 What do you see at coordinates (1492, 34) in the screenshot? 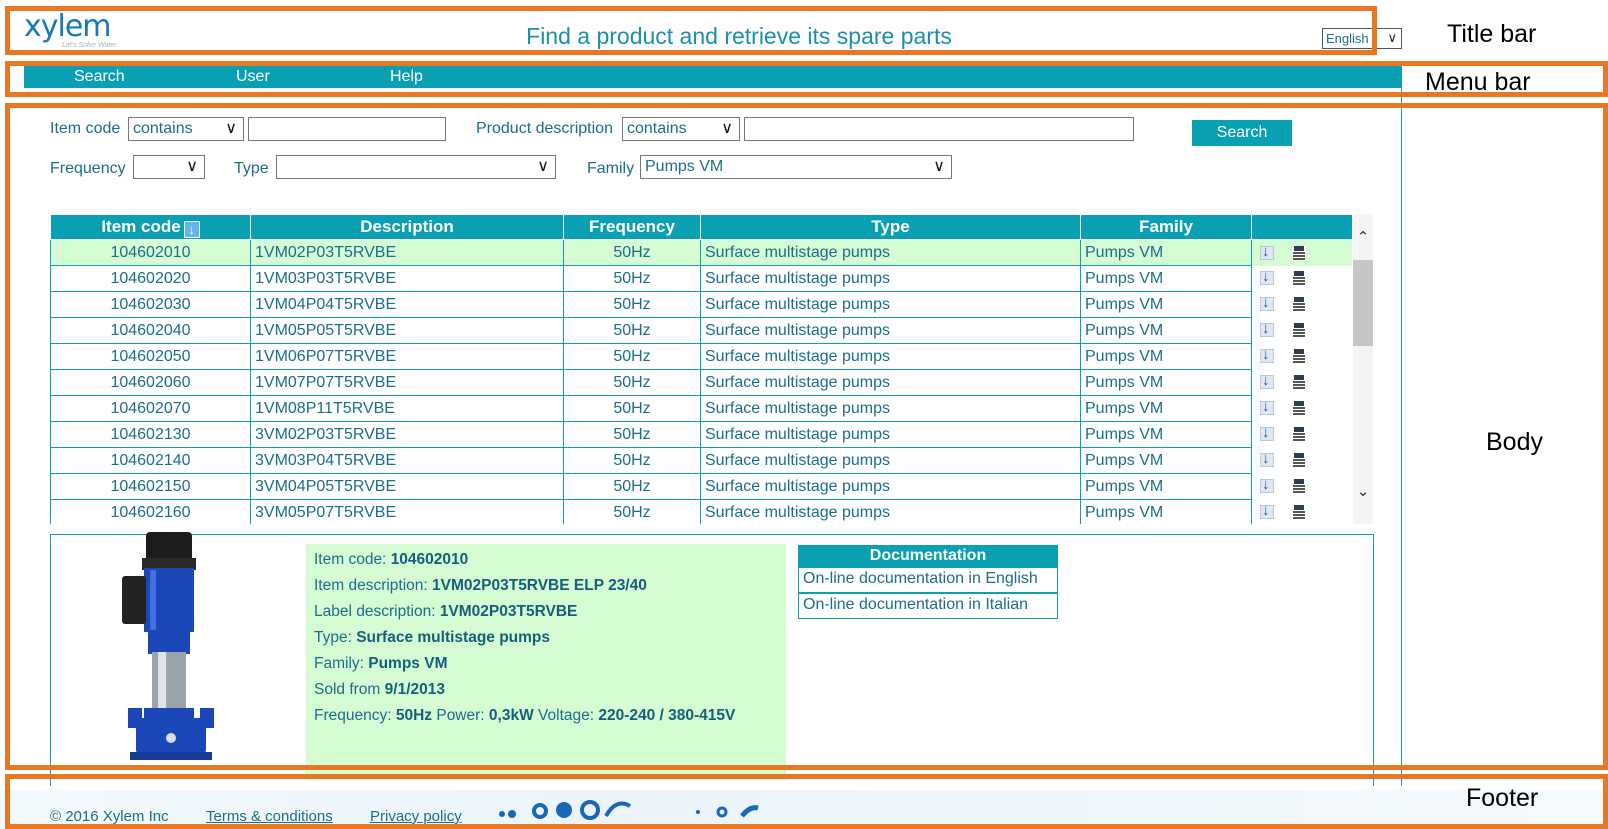
I see `annotation-title-bar-label: Title bar` at bounding box center [1492, 34].